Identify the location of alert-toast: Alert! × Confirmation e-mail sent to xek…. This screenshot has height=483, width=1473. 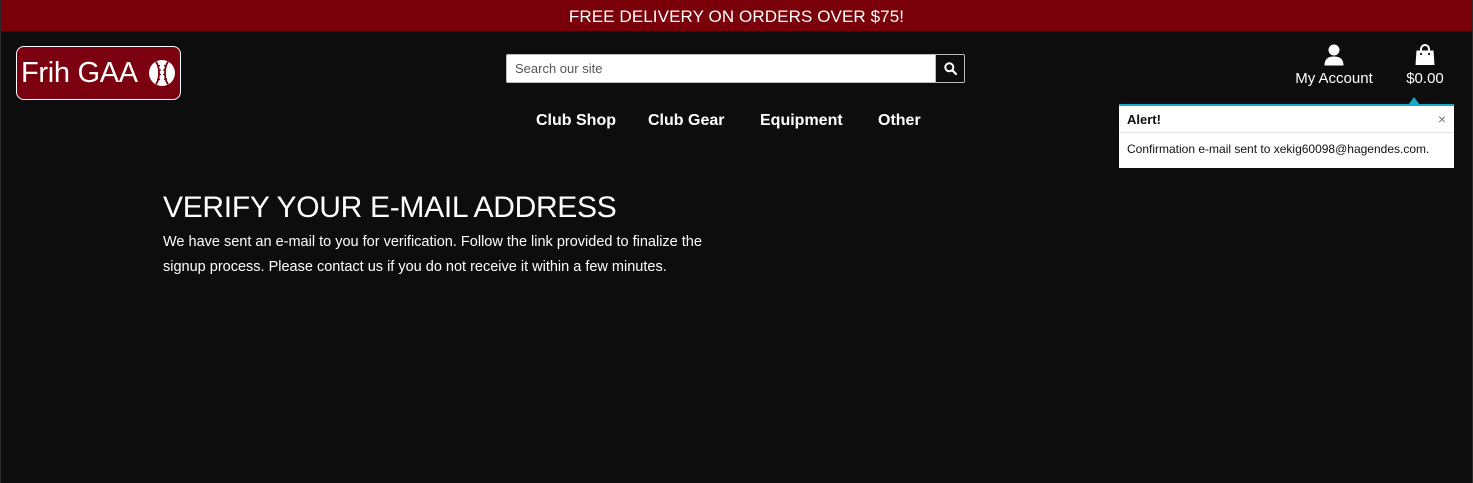
(1286, 136).